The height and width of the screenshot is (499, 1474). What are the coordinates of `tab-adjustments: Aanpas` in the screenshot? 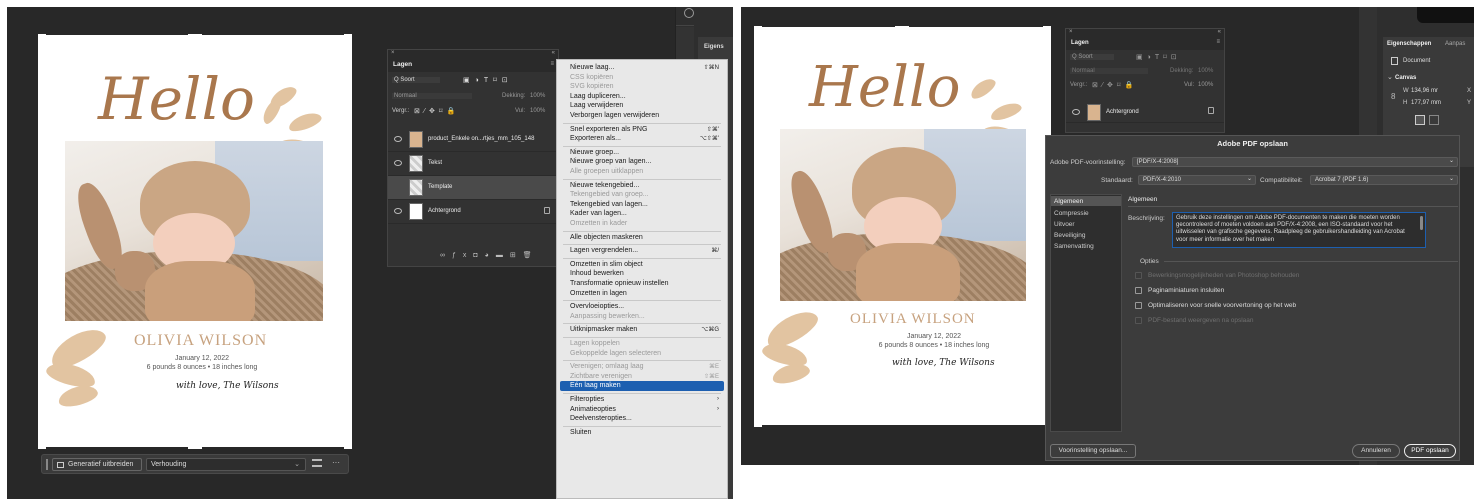 It's located at (1455, 44).